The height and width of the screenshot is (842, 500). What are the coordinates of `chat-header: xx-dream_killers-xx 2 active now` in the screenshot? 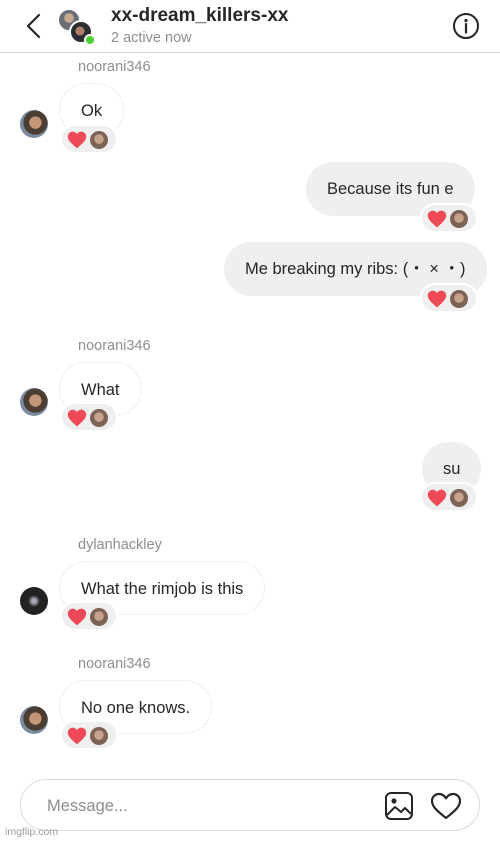 It's located at (250, 26).